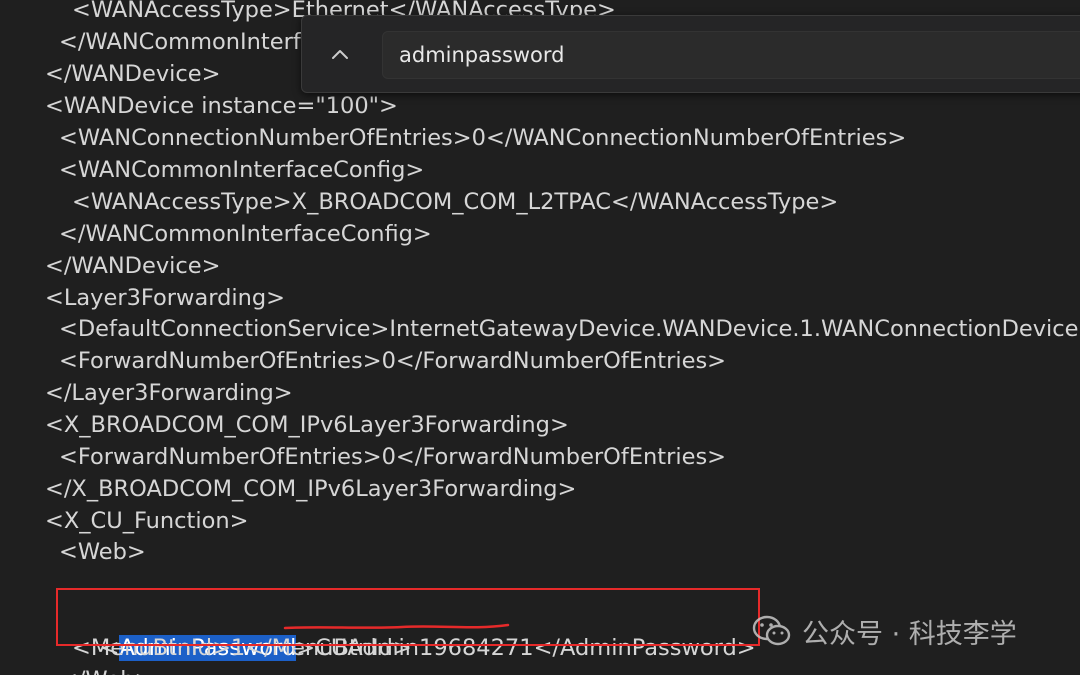 This screenshot has height=675, width=1080. I want to click on code-line: <X_BROADCOM_COM_IPv6Layer3Forwarding>, so click(307, 425).